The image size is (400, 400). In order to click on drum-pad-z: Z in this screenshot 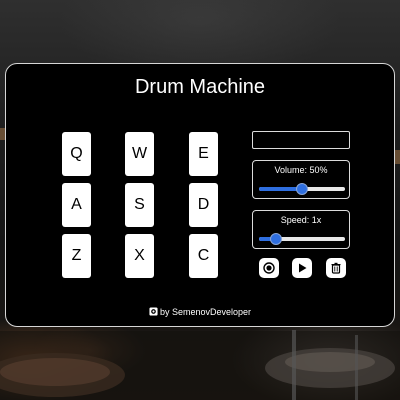, I will do `click(76, 256)`.